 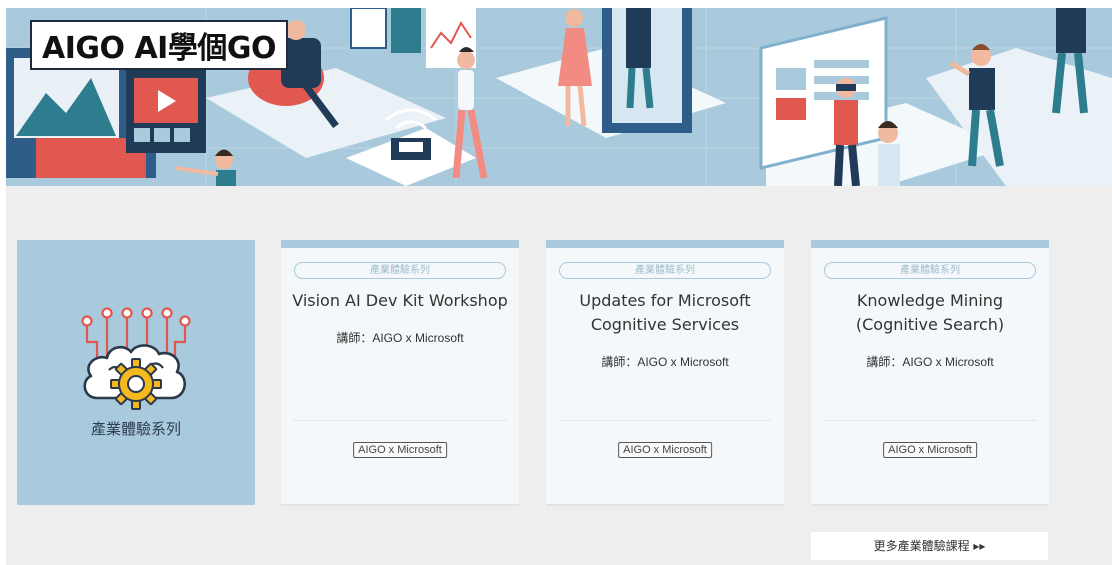 I want to click on course-title-line: Knowledge Mining, so click(x=930, y=300).